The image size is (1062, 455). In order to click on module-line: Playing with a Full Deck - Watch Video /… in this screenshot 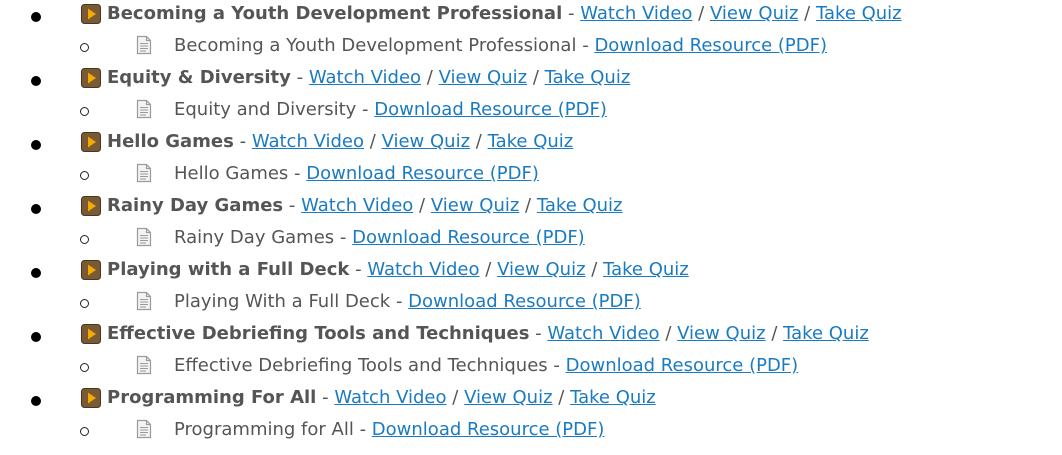, I will do `click(398, 269)`.